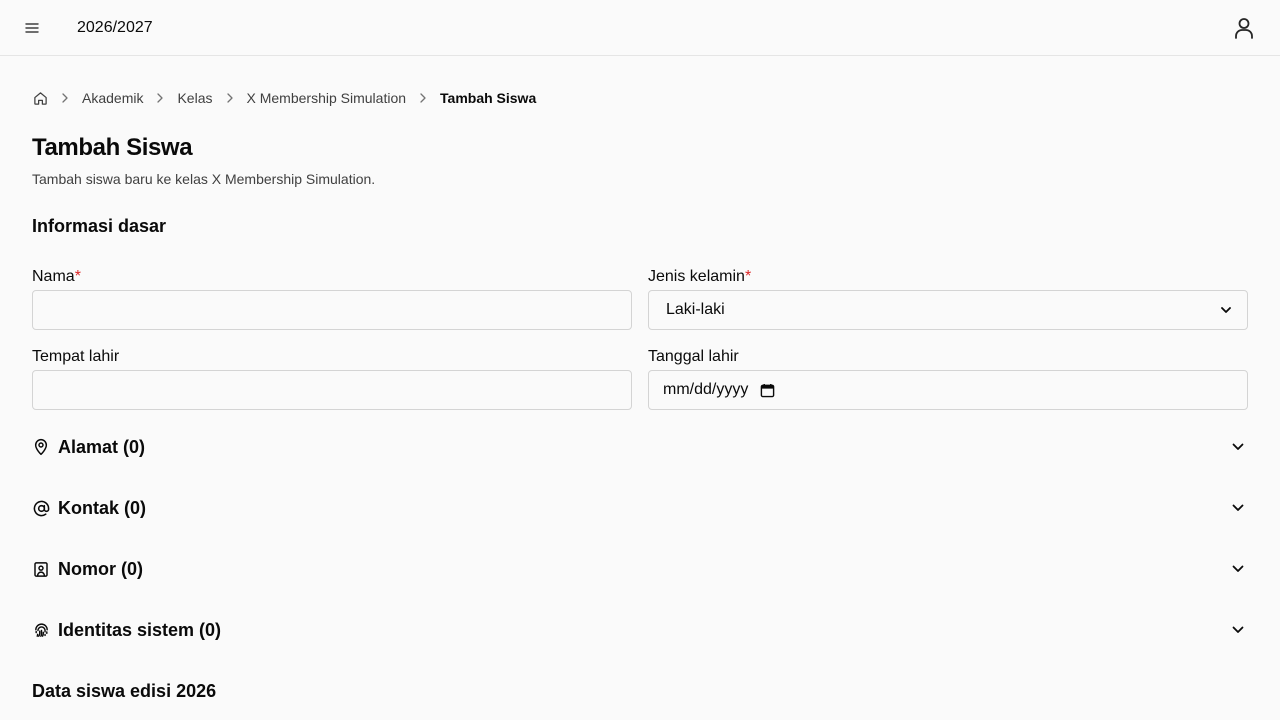 The image size is (1280, 720). What do you see at coordinates (124, 691) in the screenshot?
I see `student-data-title: Data siswa edisi 2026` at bounding box center [124, 691].